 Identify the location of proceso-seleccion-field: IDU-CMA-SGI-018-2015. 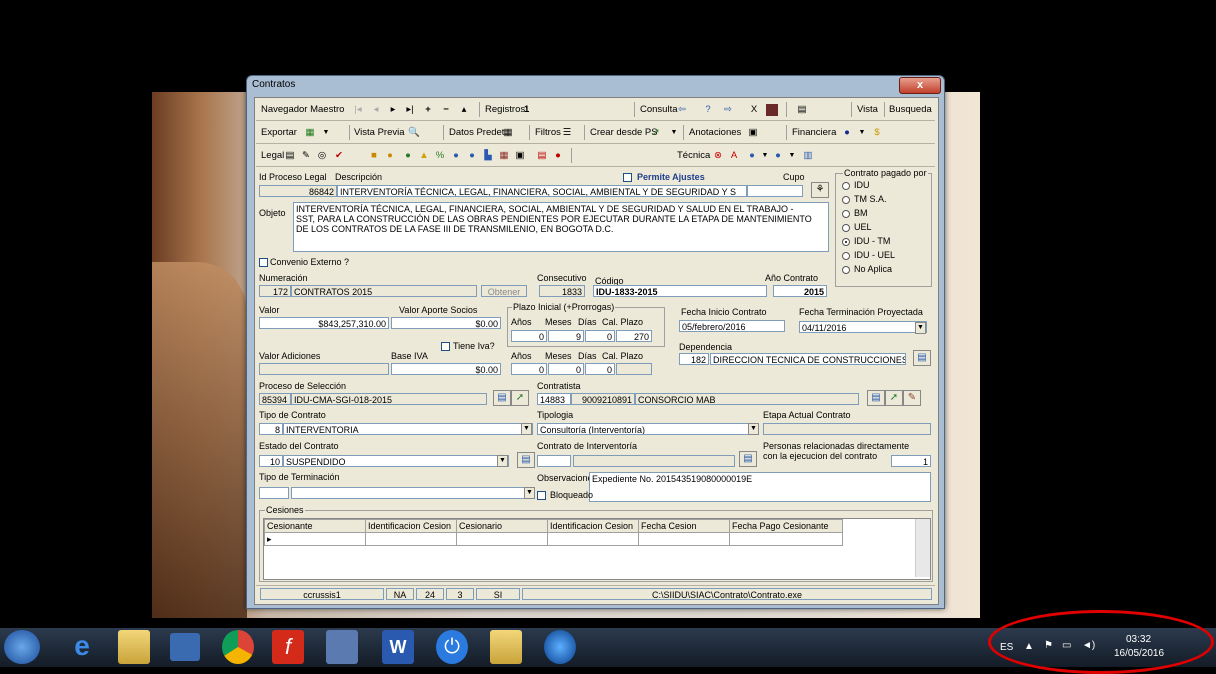
(389, 399).